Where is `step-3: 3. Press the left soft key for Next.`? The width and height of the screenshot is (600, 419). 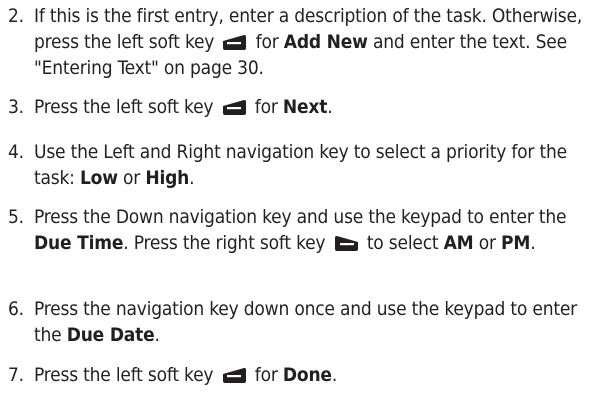
step-3: 3. Press the left soft key for Next. is located at coordinates (300, 107).